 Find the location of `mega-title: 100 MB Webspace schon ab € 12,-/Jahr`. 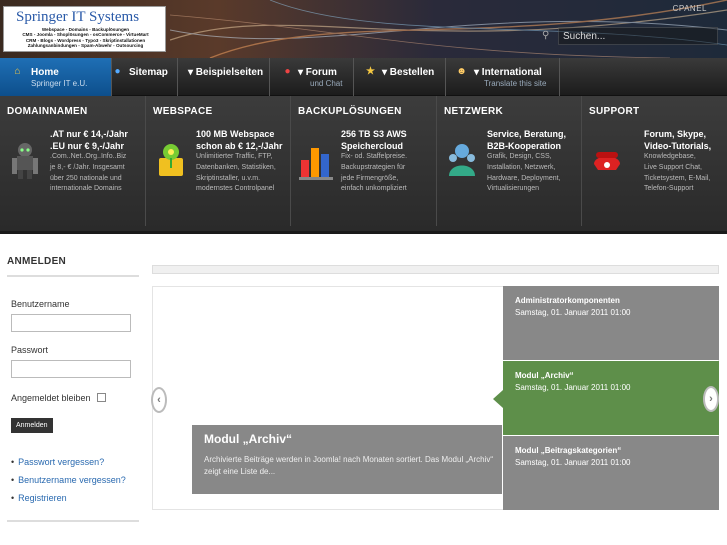

mega-title: 100 MB Webspace schon ab € 12,-/Jahr is located at coordinates (239, 140).